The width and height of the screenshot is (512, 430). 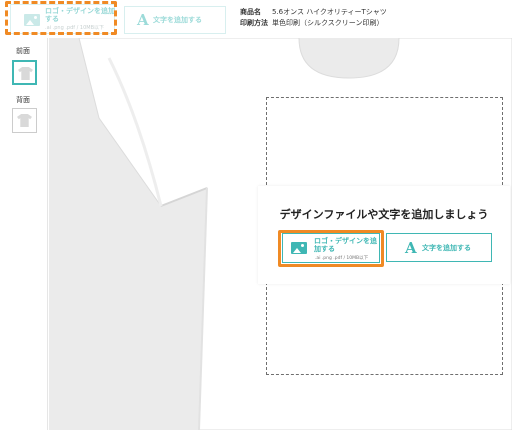 I want to click on print-method-key: 印刷方法, so click(x=254, y=23).